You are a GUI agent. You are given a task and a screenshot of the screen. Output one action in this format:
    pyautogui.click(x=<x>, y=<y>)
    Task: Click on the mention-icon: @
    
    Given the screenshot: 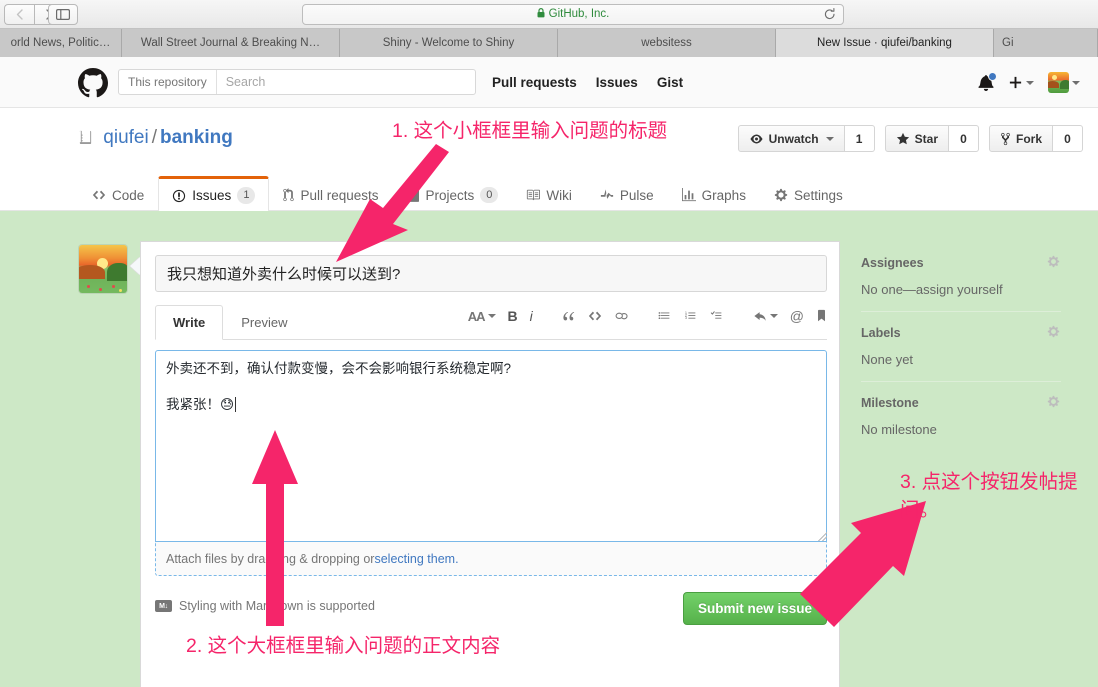 What is the action you would take?
    pyautogui.click(x=797, y=316)
    